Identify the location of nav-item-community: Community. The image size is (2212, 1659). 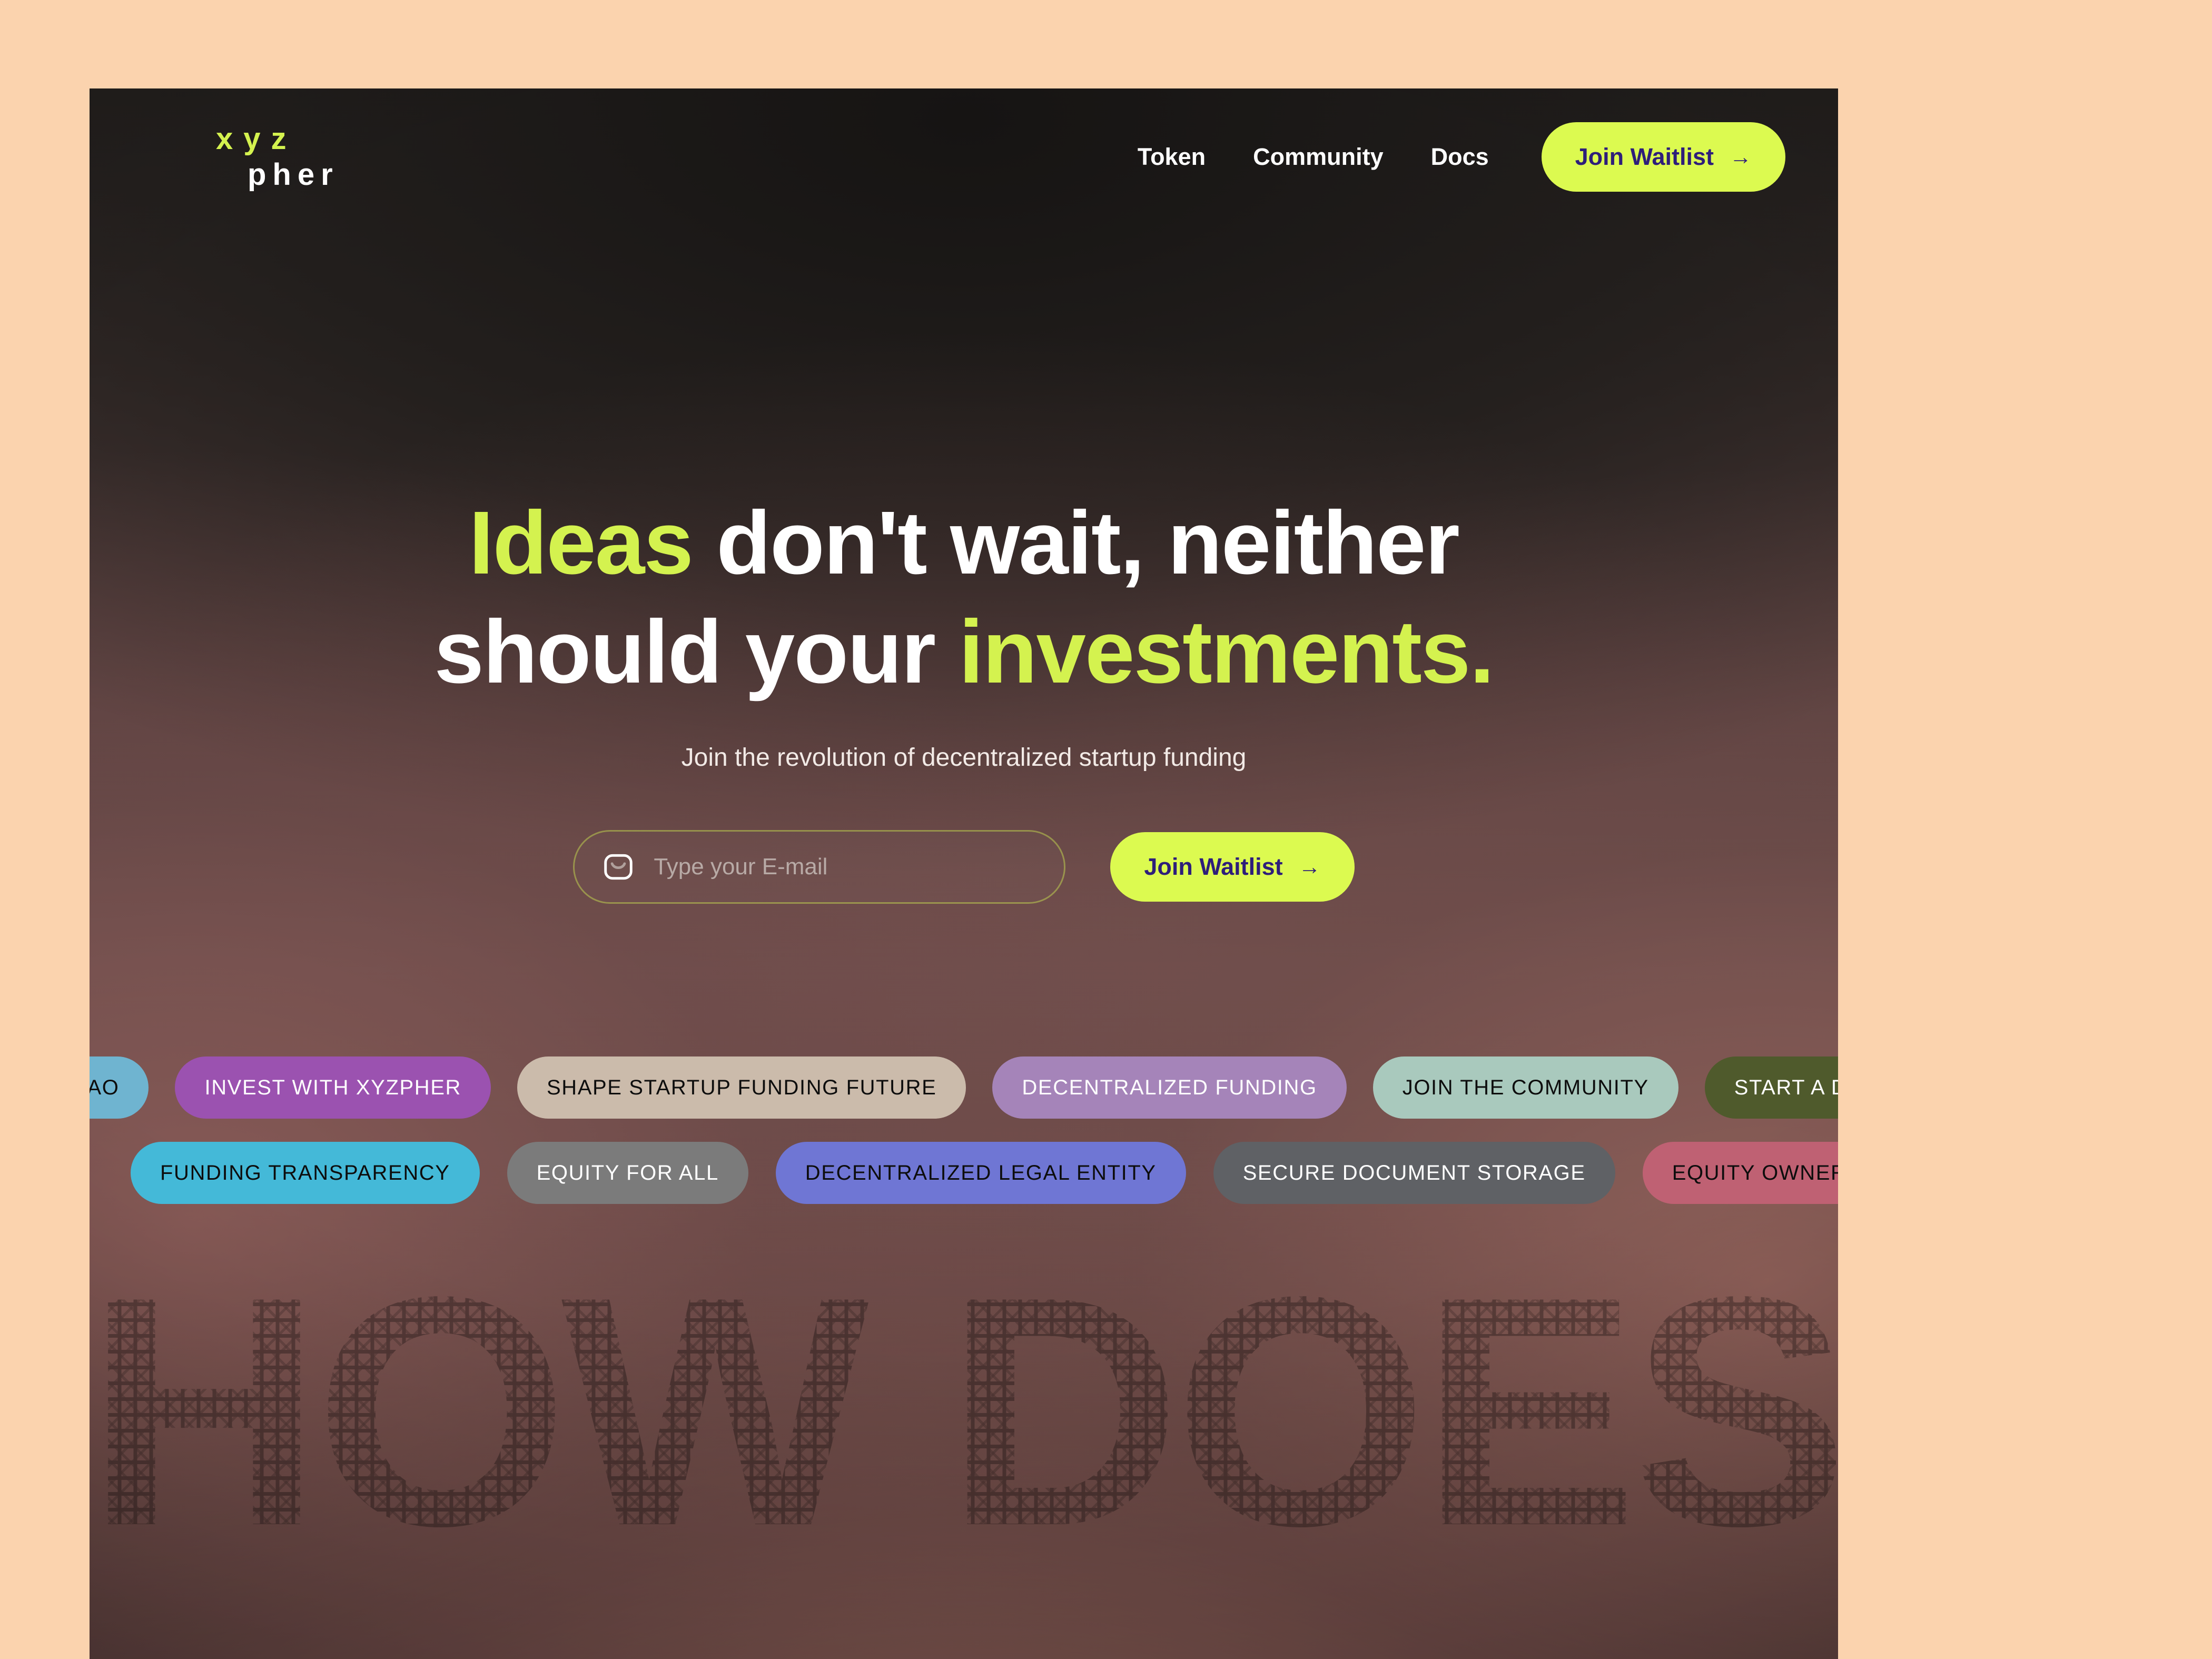
(1318, 157).